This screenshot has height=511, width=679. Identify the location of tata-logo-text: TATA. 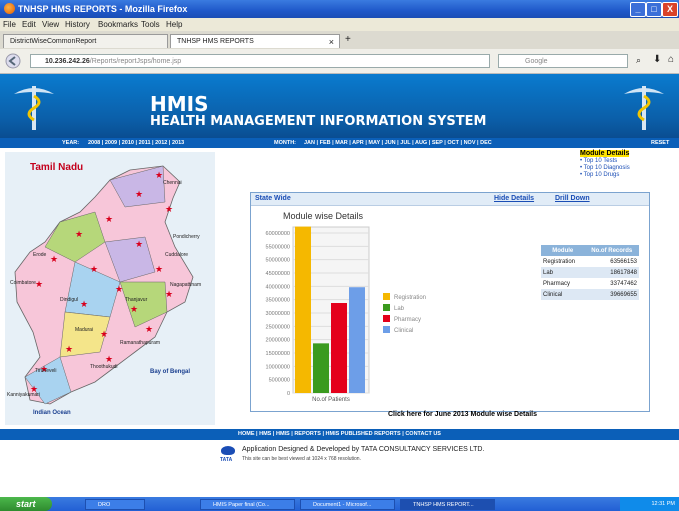
(226, 460).